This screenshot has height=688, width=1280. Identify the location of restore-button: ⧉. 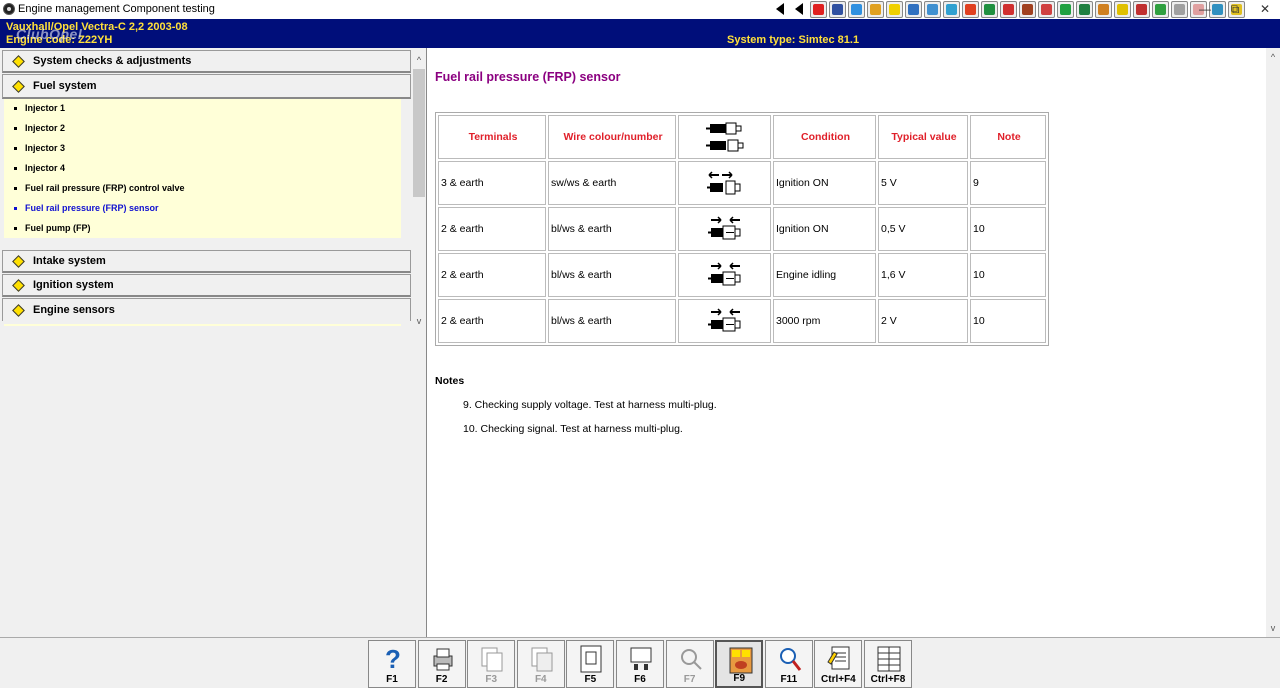
(1235, 9).